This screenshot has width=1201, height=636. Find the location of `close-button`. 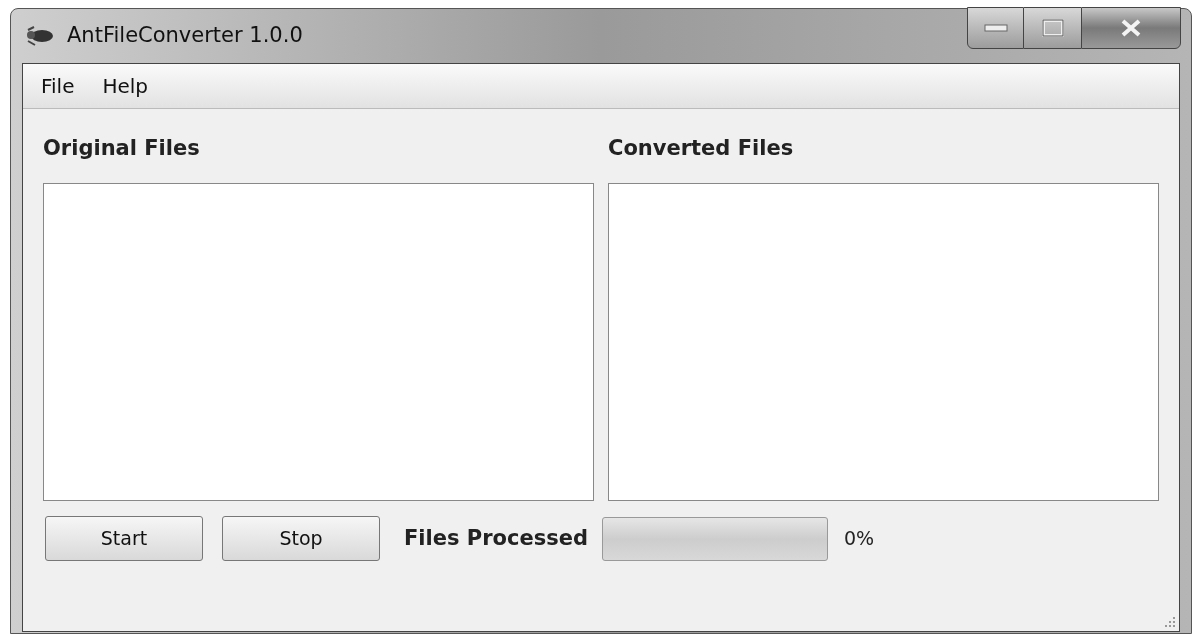

close-button is located at coordinates (1131, 28).